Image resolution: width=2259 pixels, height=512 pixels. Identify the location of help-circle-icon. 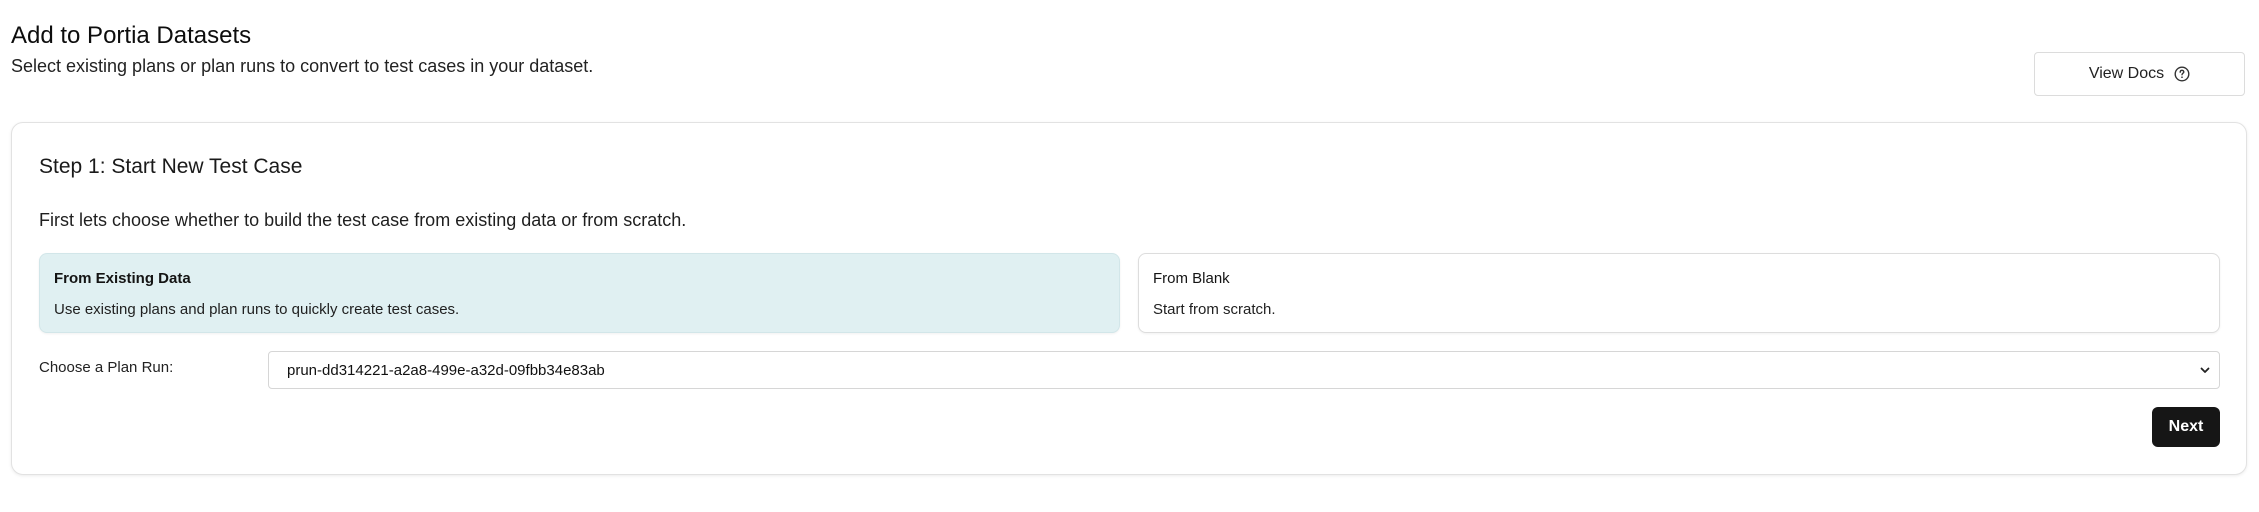
(2182, 74).